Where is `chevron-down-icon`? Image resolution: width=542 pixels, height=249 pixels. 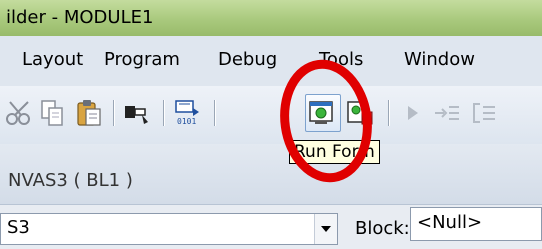
chevron-down-icon is located at coordinates (325, 229).